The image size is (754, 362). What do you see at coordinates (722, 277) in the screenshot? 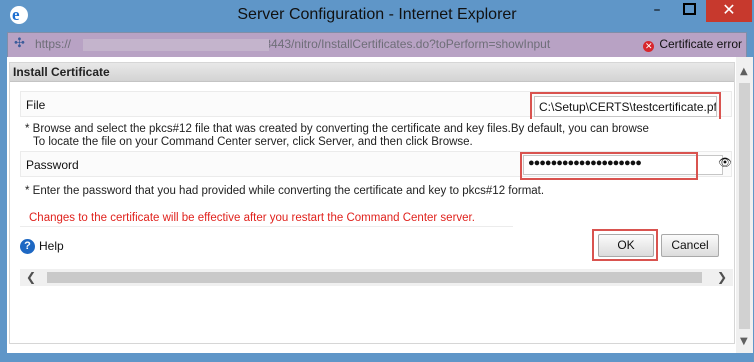
I see `scroll-right-icon: ❯` at bounding box center [722, 277].